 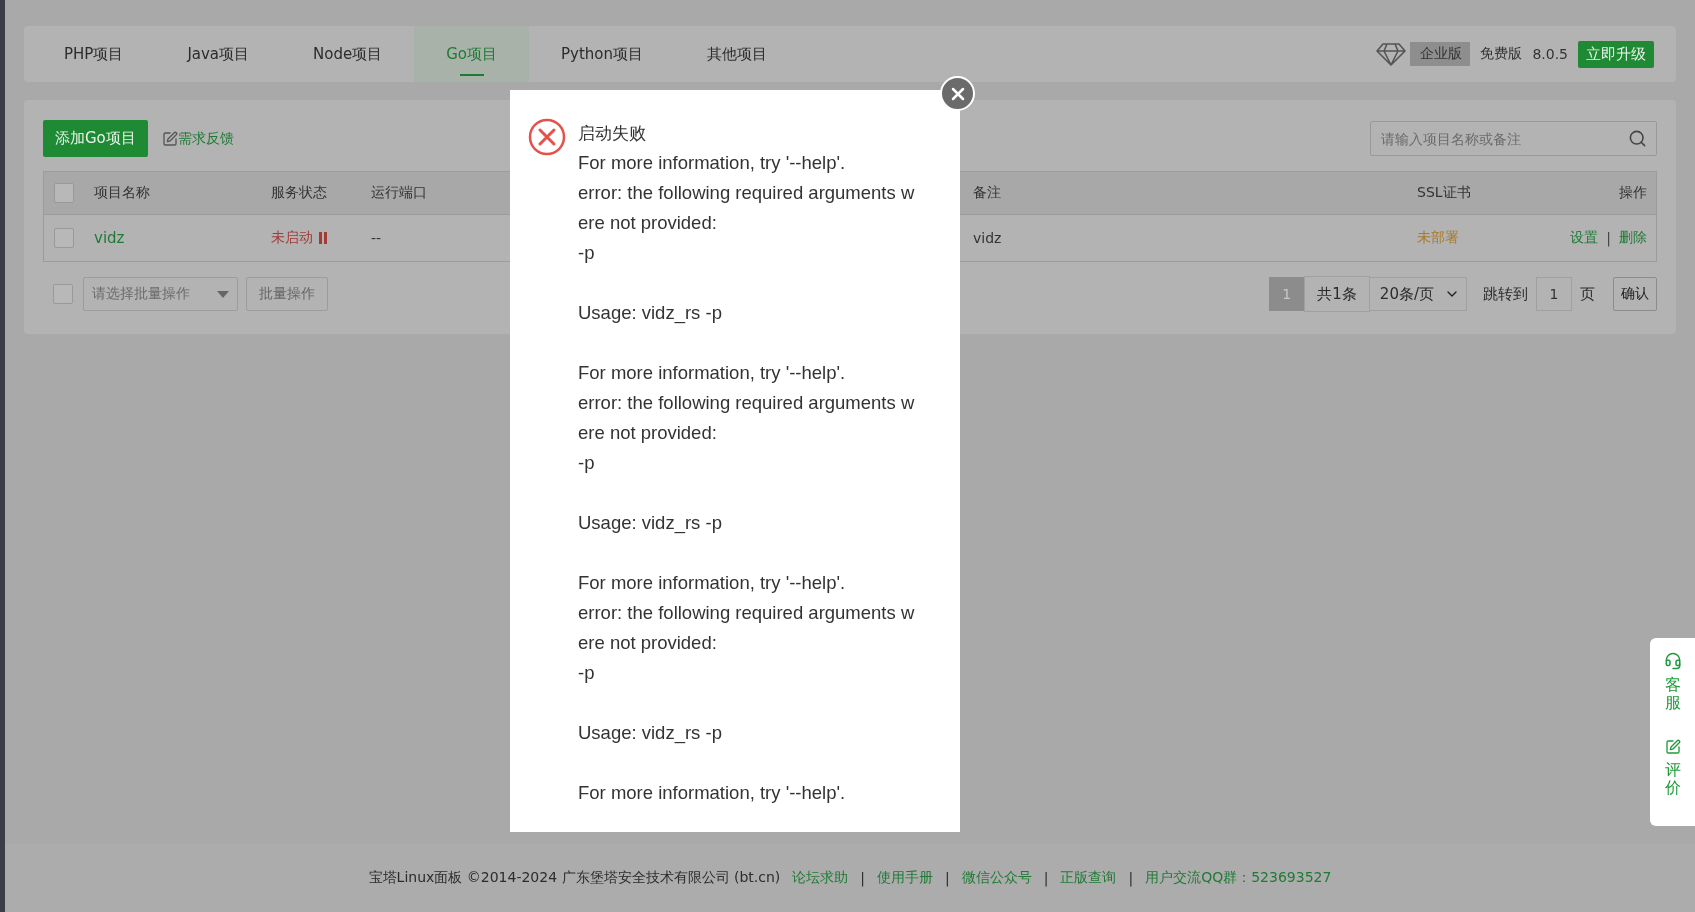 What do you see at coordinates (712, 793) in the screenshot?
I see `error-message: For more information, try '--help'.` at bounding box center [712, 793].